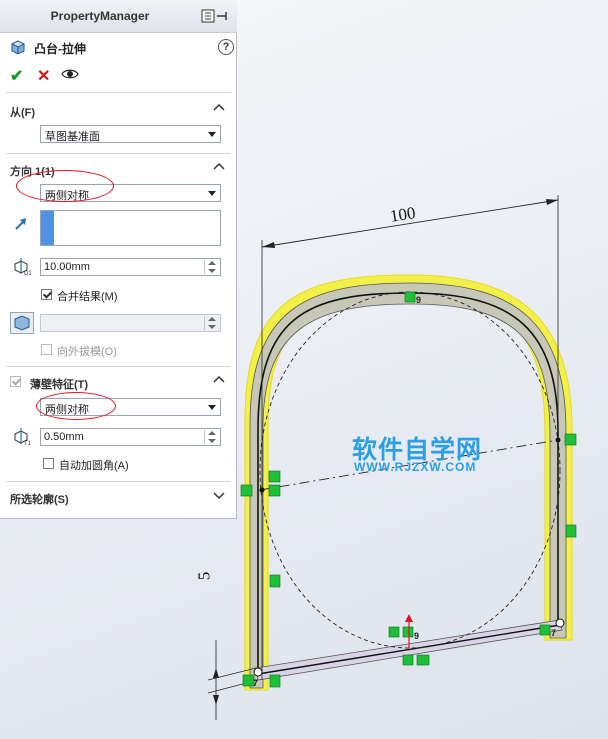  What do you see at coordinates (23, 267) in the screenshot?
I see `depth-icon: D1` at bounding box center [23, 267].